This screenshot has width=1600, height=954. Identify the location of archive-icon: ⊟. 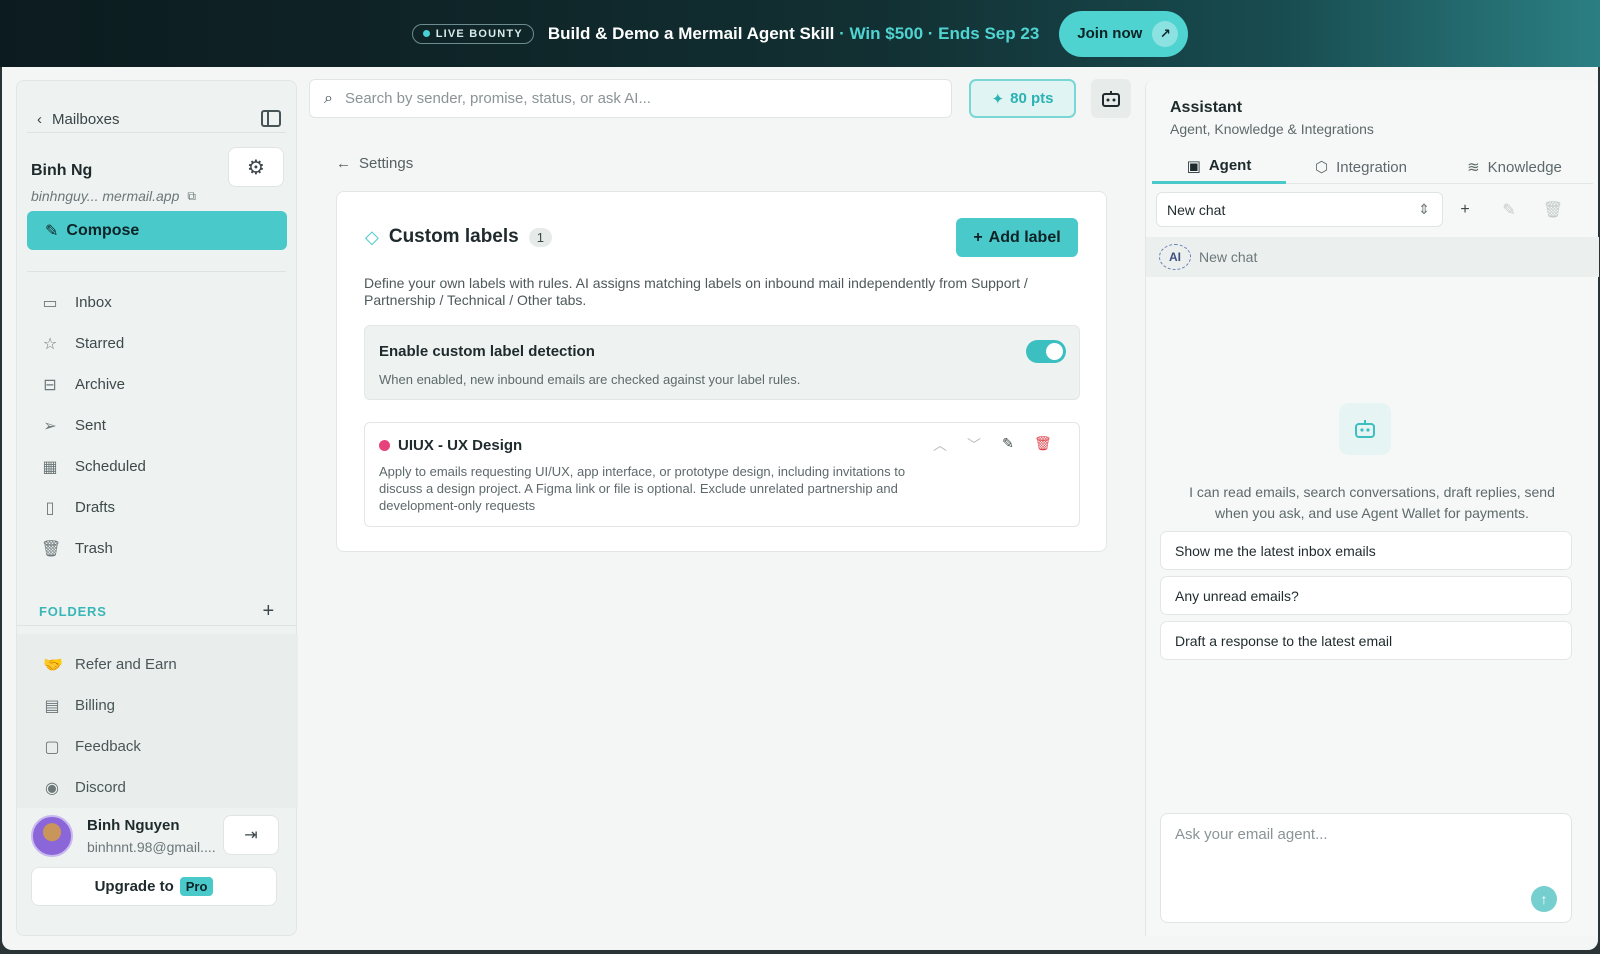
(50, 385).